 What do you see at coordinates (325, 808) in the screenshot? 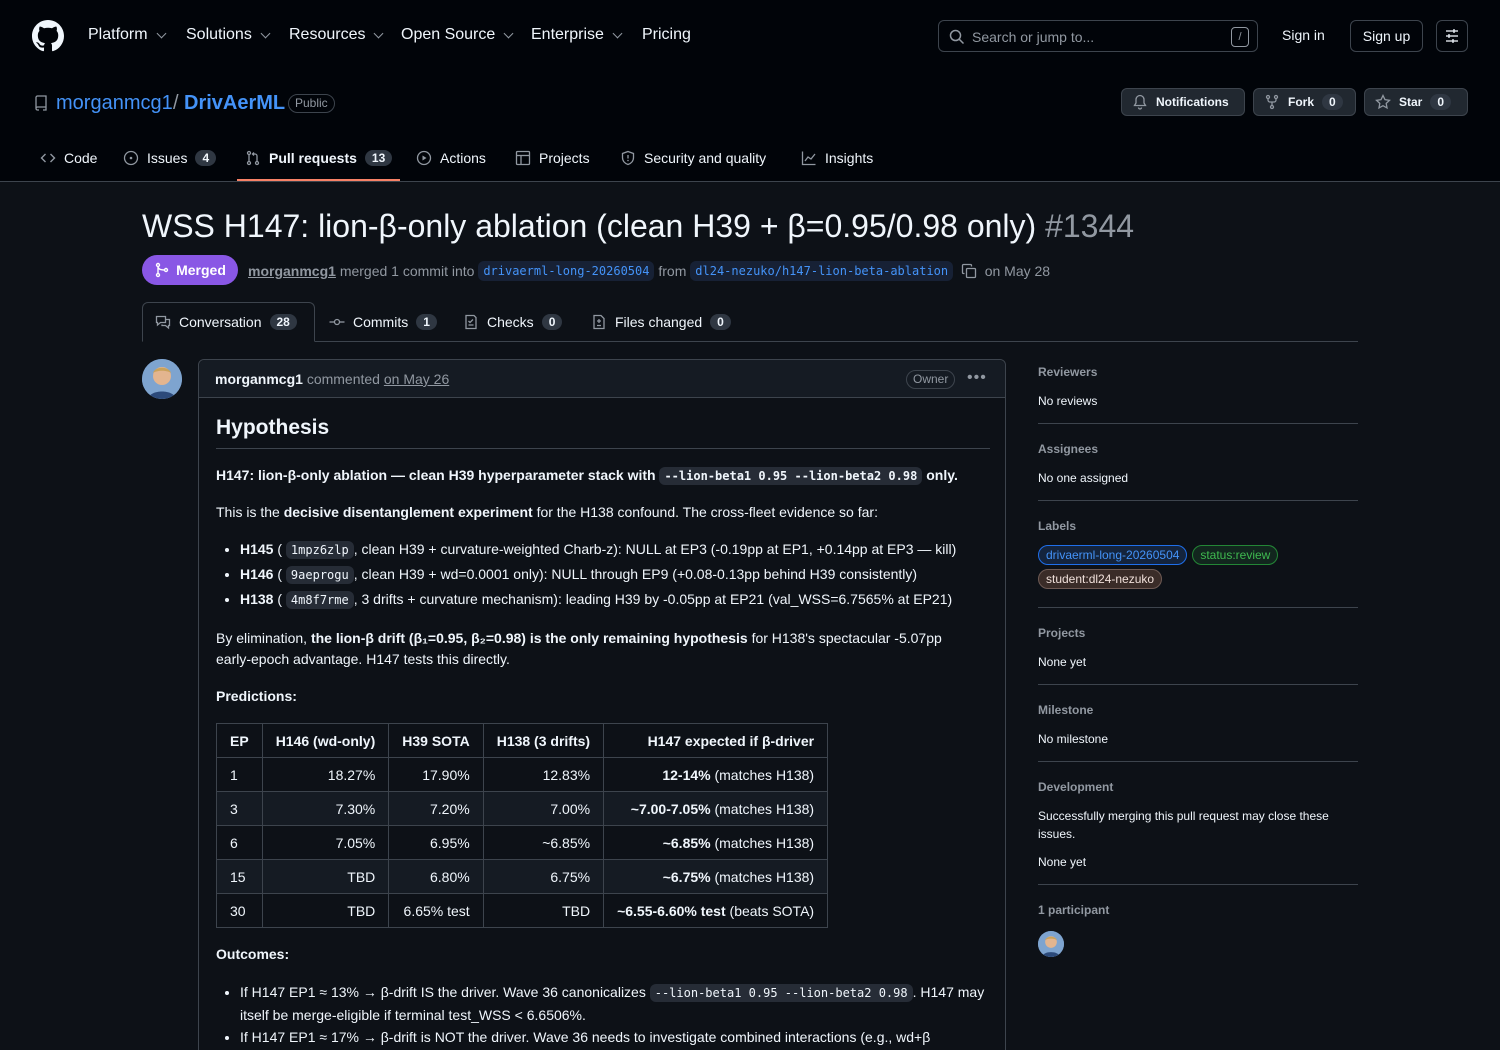
I see `table-cell: 7.30%` at bounding box center [325, 808].